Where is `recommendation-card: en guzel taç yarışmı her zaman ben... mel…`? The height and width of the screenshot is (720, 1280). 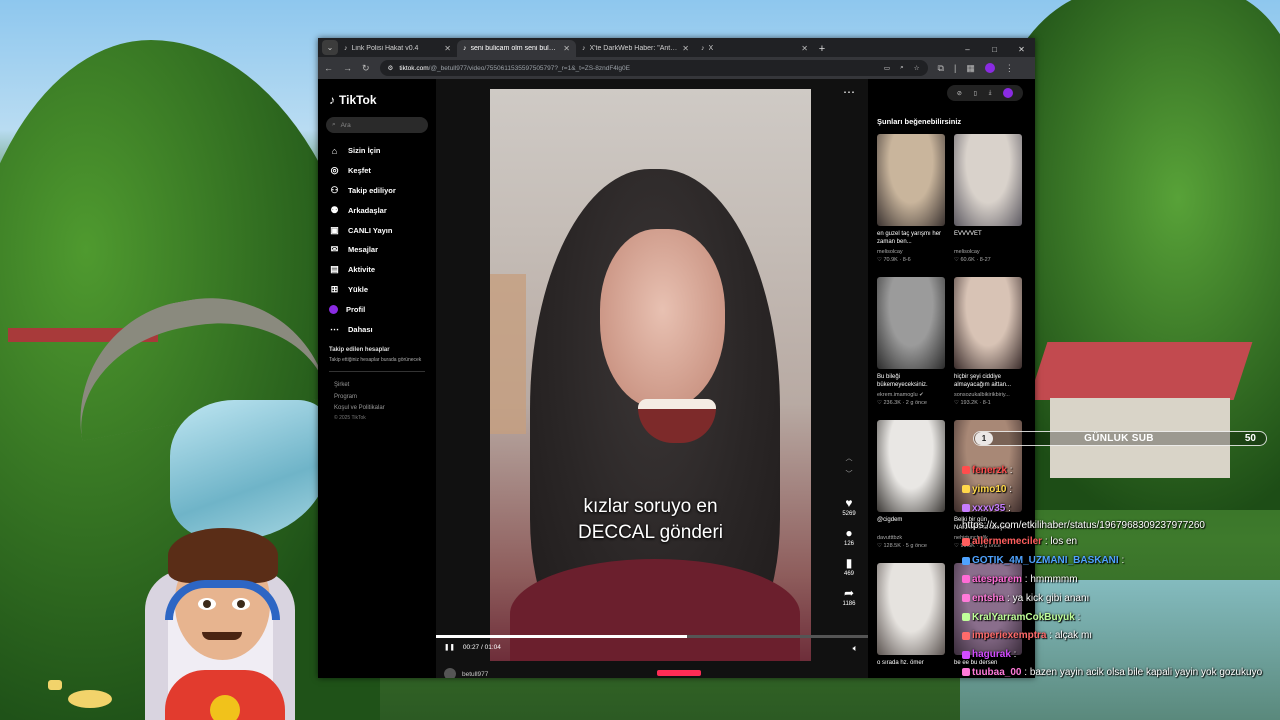 recommendation-card: en guzel taç yarışmı her zaman ben... mel… is located at coordinates (911, 198).